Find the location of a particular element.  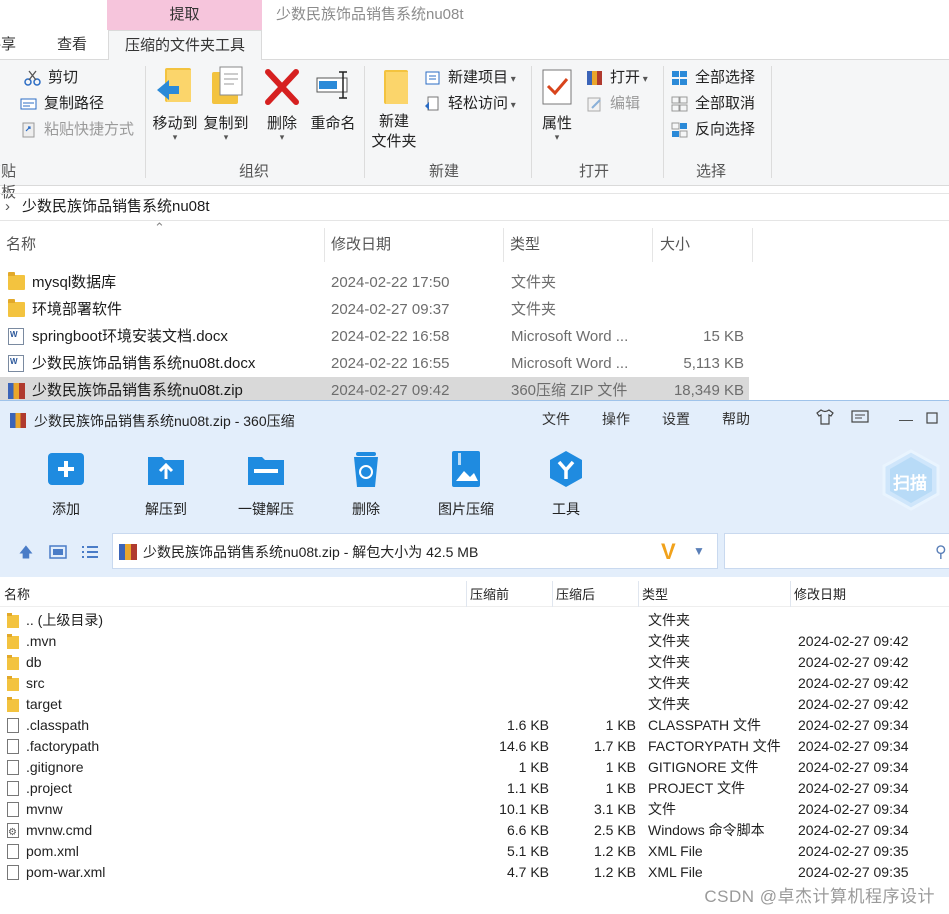

menu-help: 帮助 is located at coordinates (736, 419).